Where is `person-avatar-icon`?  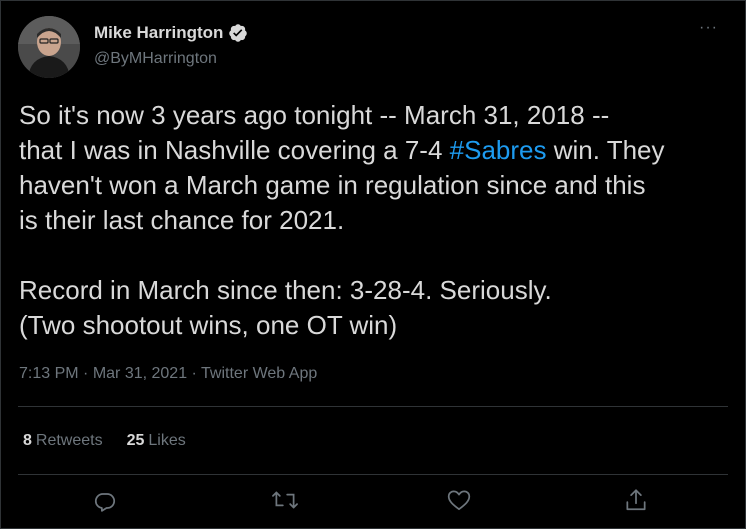
person-avatar-icon is located at coordinates (49, 47).